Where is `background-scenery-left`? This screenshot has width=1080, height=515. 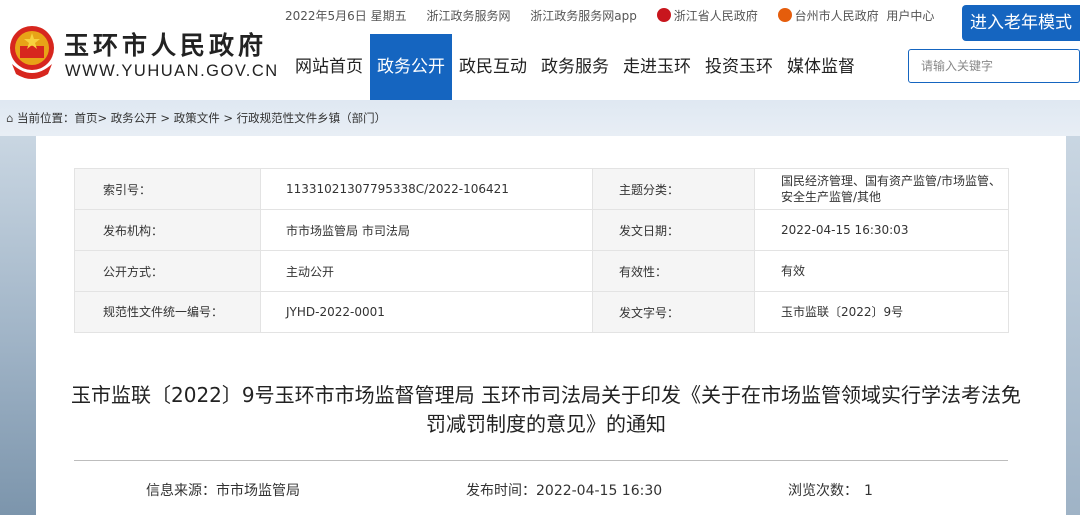 background-scenery-left is located at coordinates (18, 325).